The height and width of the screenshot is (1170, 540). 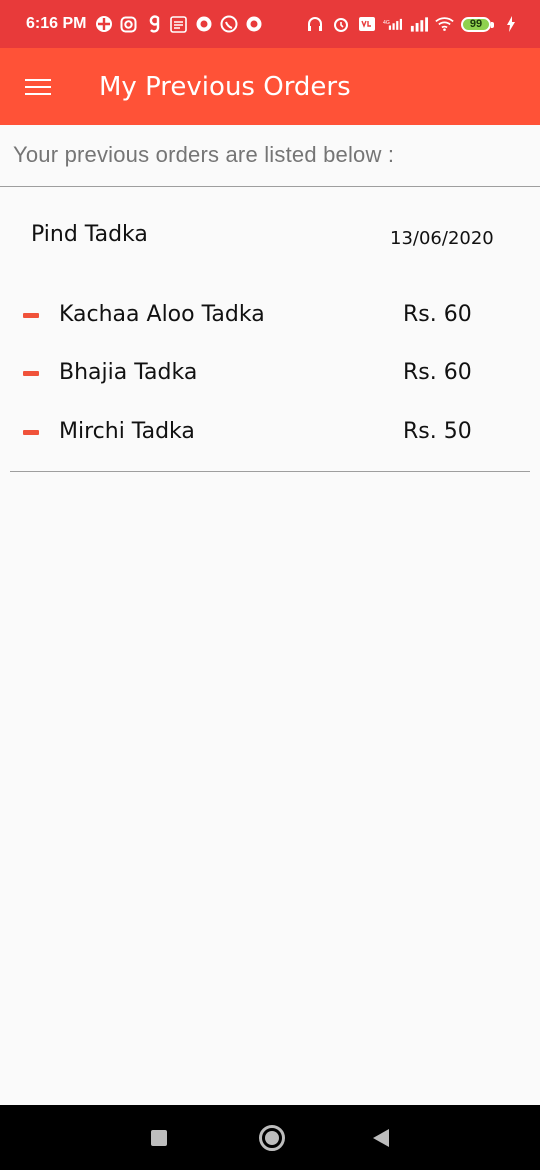 I want to click on system-nav-bar, so click(x=270, y=1137).